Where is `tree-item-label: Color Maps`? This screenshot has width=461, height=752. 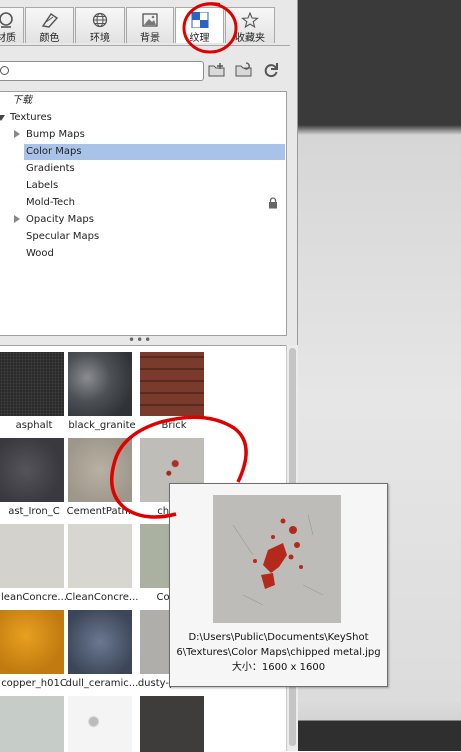 tree-item-label: Color Maps is located at coordinates (54, 151).